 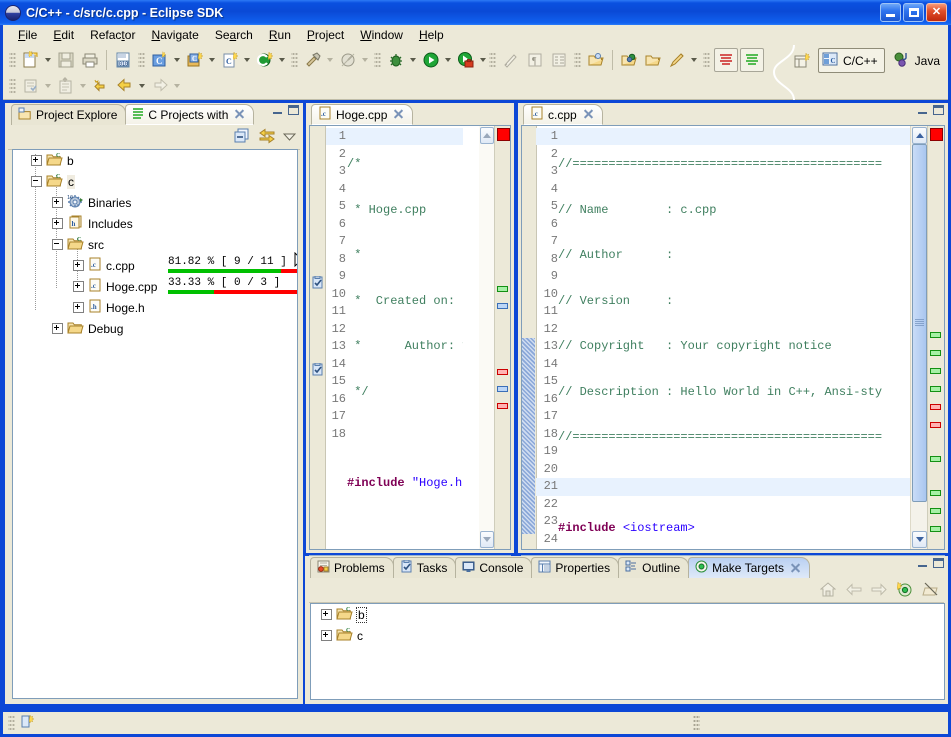 I want to click on new-c-project-icon: C, so click(x=160, y=60).